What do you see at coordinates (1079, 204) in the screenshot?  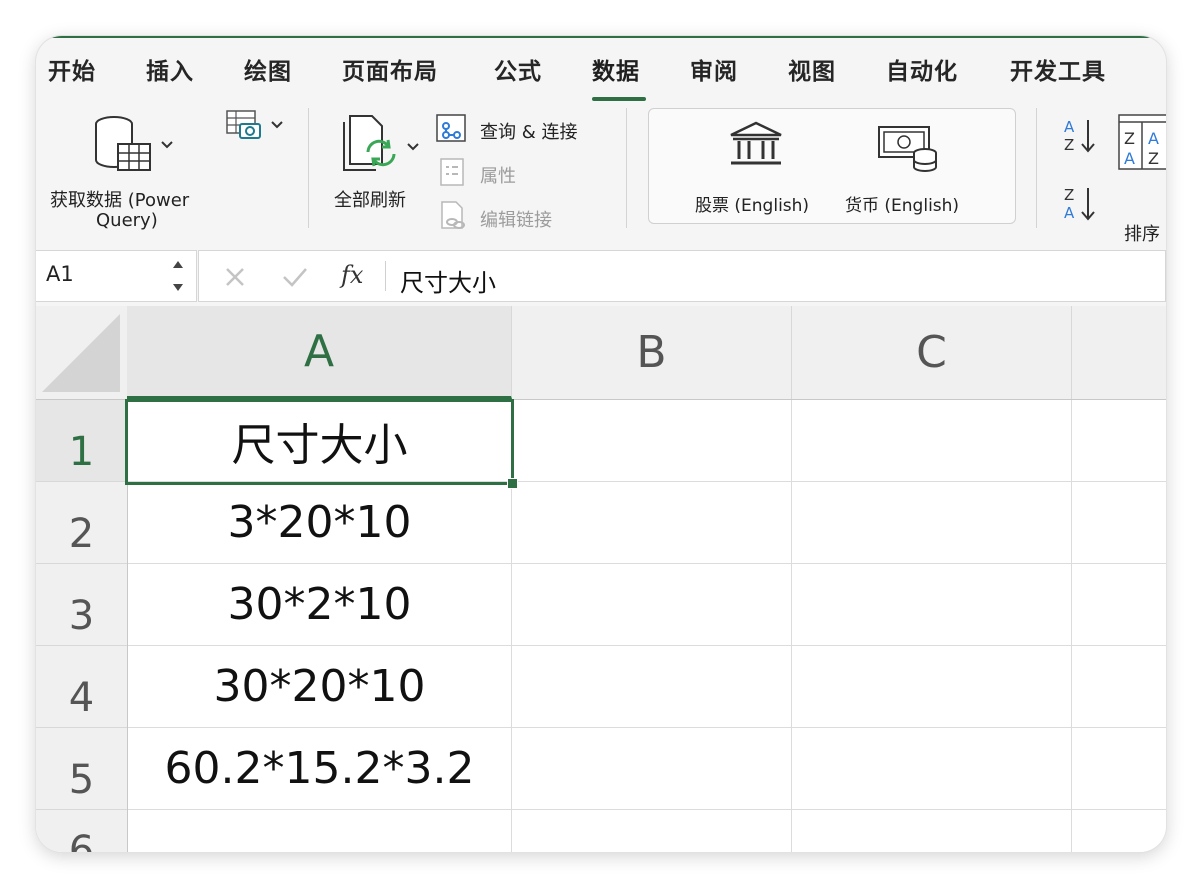 I see `sort-z-a-icon: Z A` at bounding box center [1079, 204].